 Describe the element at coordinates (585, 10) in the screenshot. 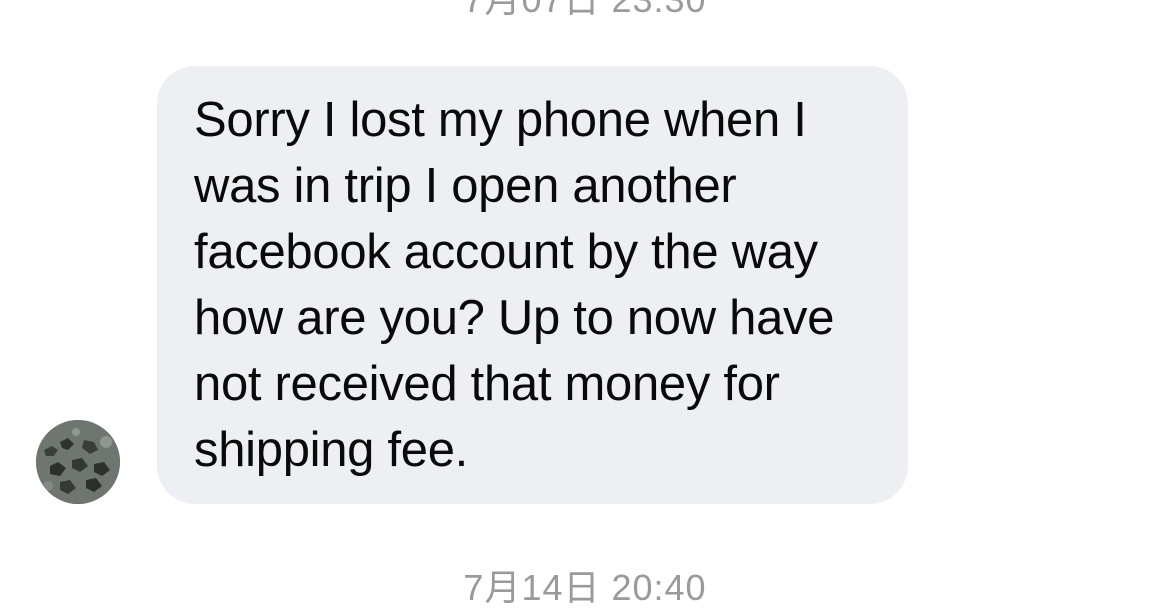

I see `timestamp-top: 7月07日 23:30` at that location.